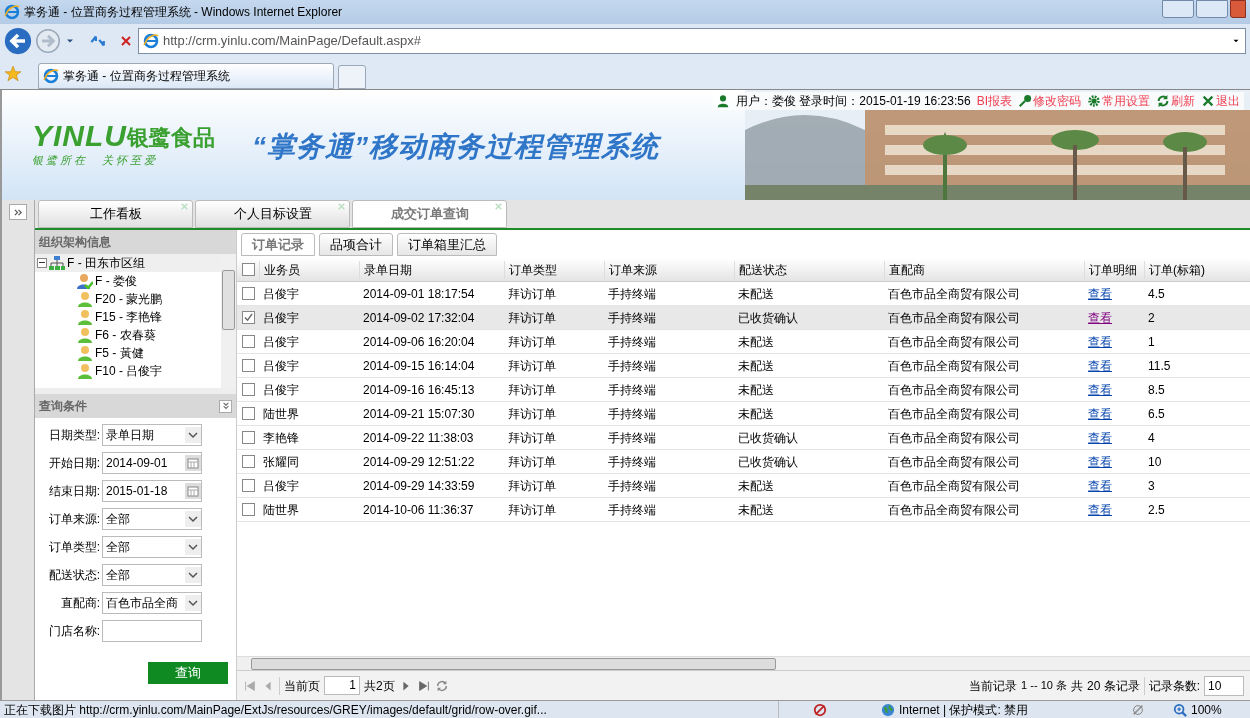  What do you see at coordinates (984, 269) in the screenshot?
I see `column-header: 直配商` at bounding box center [984, 269].